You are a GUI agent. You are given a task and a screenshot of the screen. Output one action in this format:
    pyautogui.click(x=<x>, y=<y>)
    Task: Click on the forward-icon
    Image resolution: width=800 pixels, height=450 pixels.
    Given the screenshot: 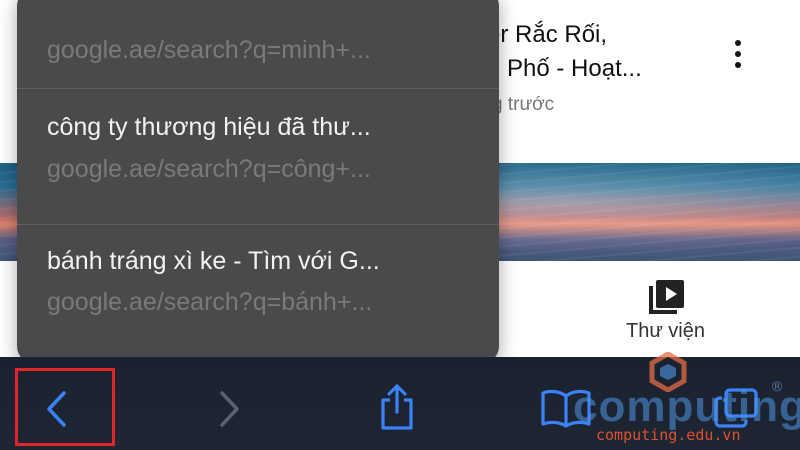 What is the action you would take?
    pyautogui.click(x=229, y=409)
    